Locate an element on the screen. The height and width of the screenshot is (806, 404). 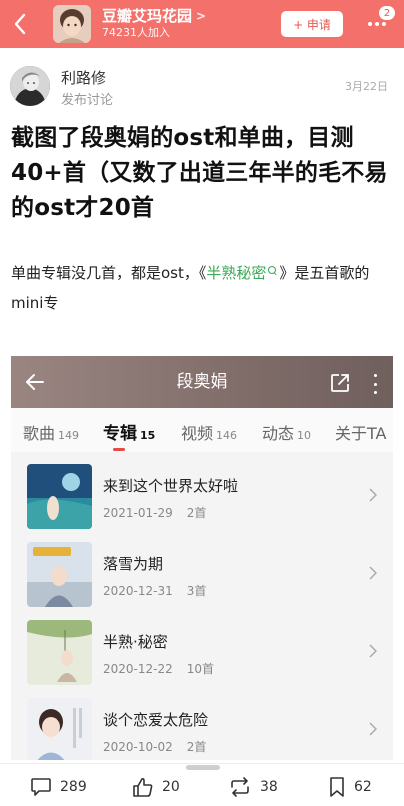
tab-about: 关于TA is located at coordinates (361, 433).